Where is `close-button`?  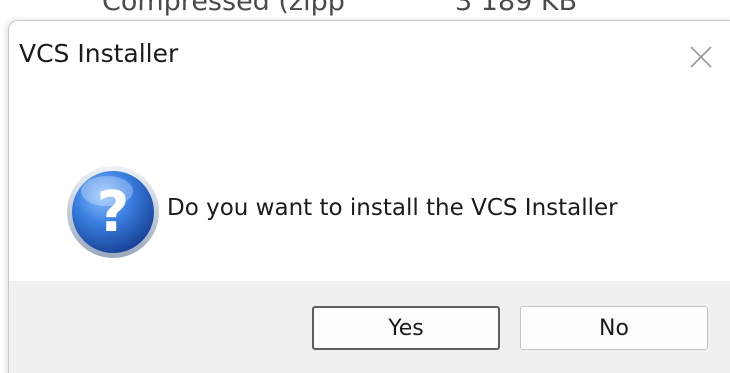
close-button is located at coordinates (701, 57).